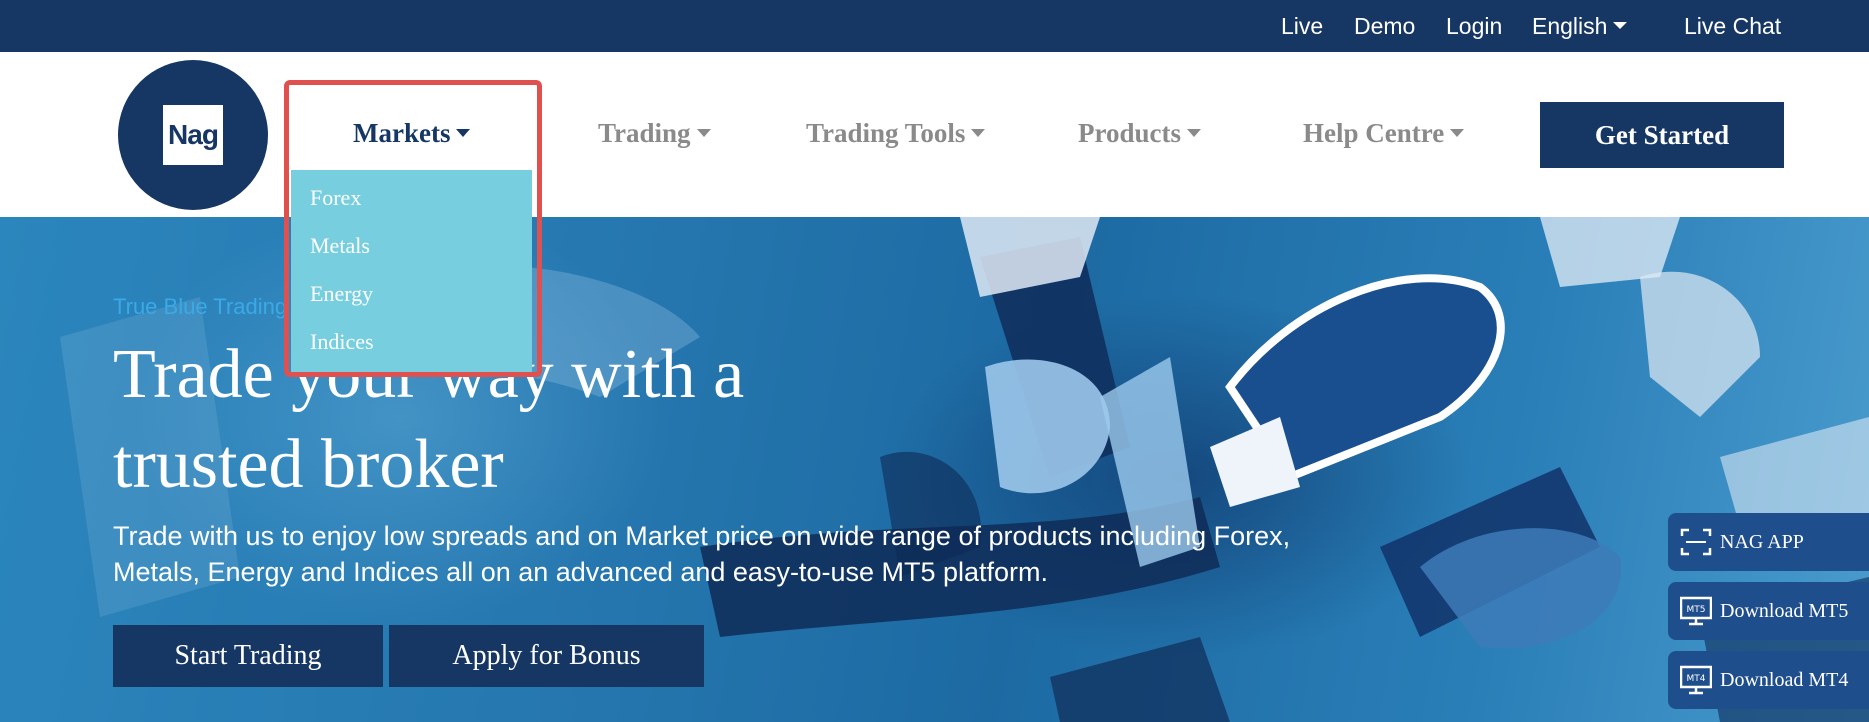 This screenshot has width=1869, height=722. I want to click on download-mt4-tab: MT4 Download MT4, so click(1768, 680).